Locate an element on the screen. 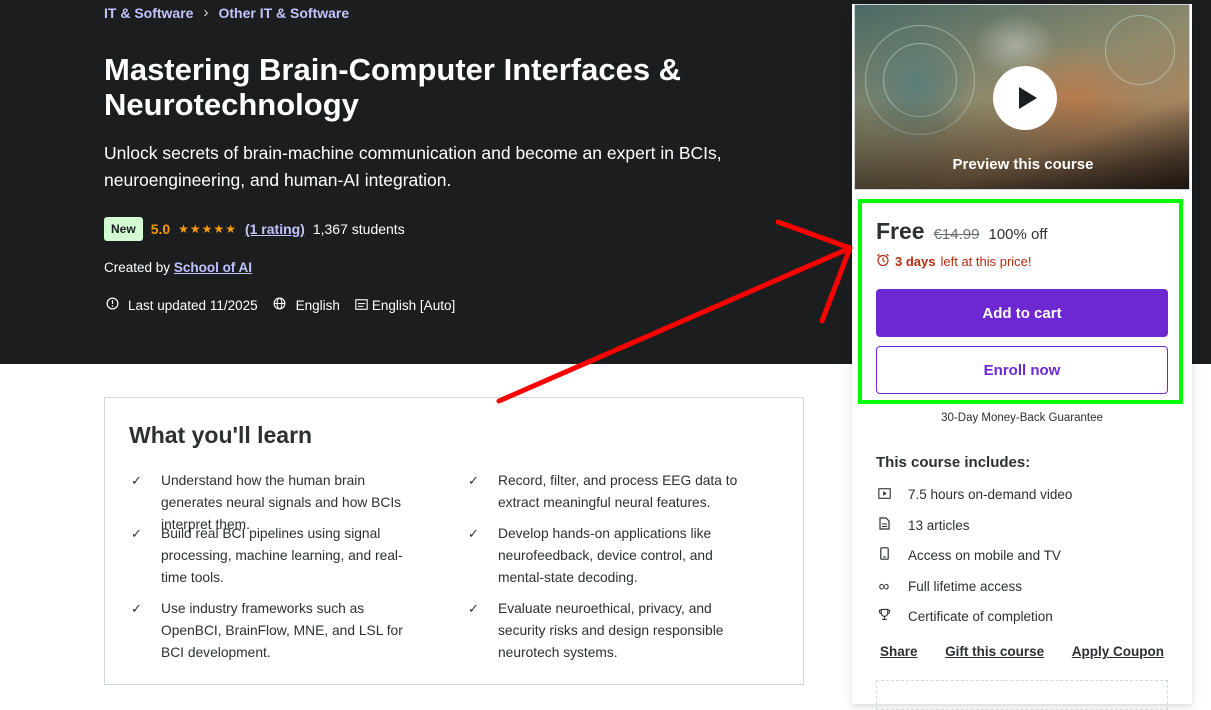  price-row: Free €14.99 100% off is located at coordinates (961, 231).